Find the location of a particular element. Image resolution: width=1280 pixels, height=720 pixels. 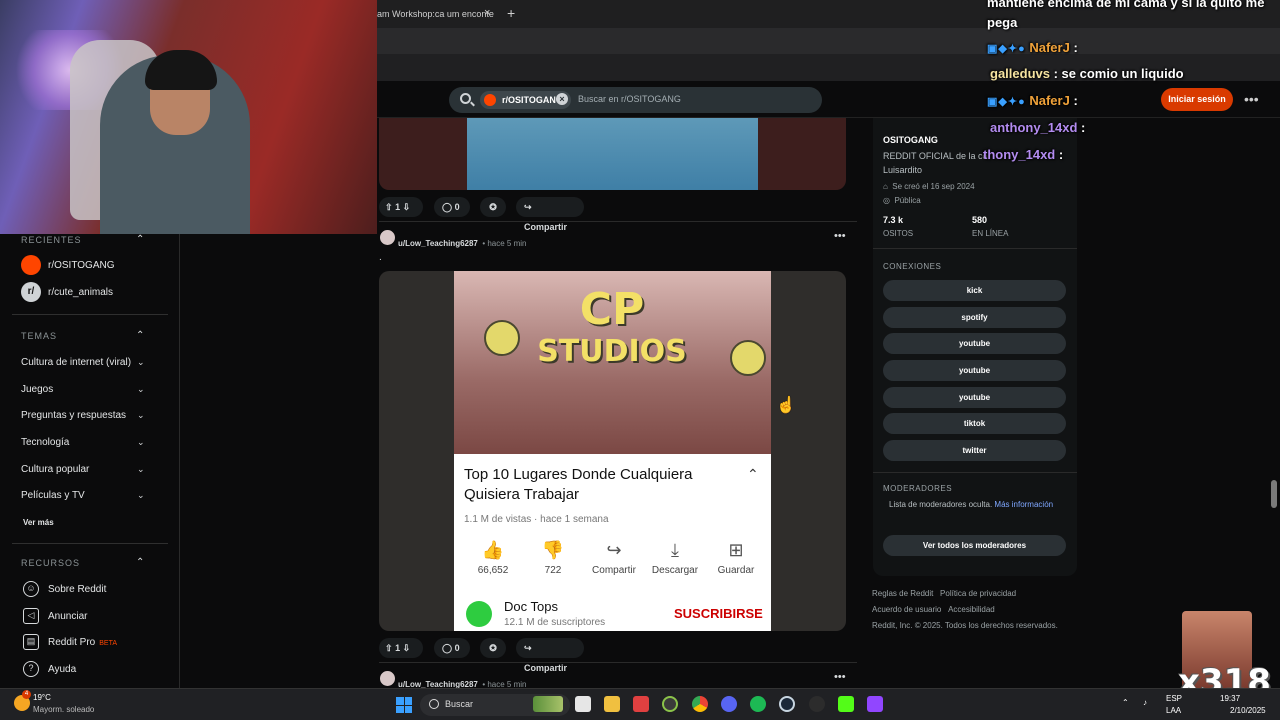

clock-time: 19:37 is located at coordinates (1230, 698).